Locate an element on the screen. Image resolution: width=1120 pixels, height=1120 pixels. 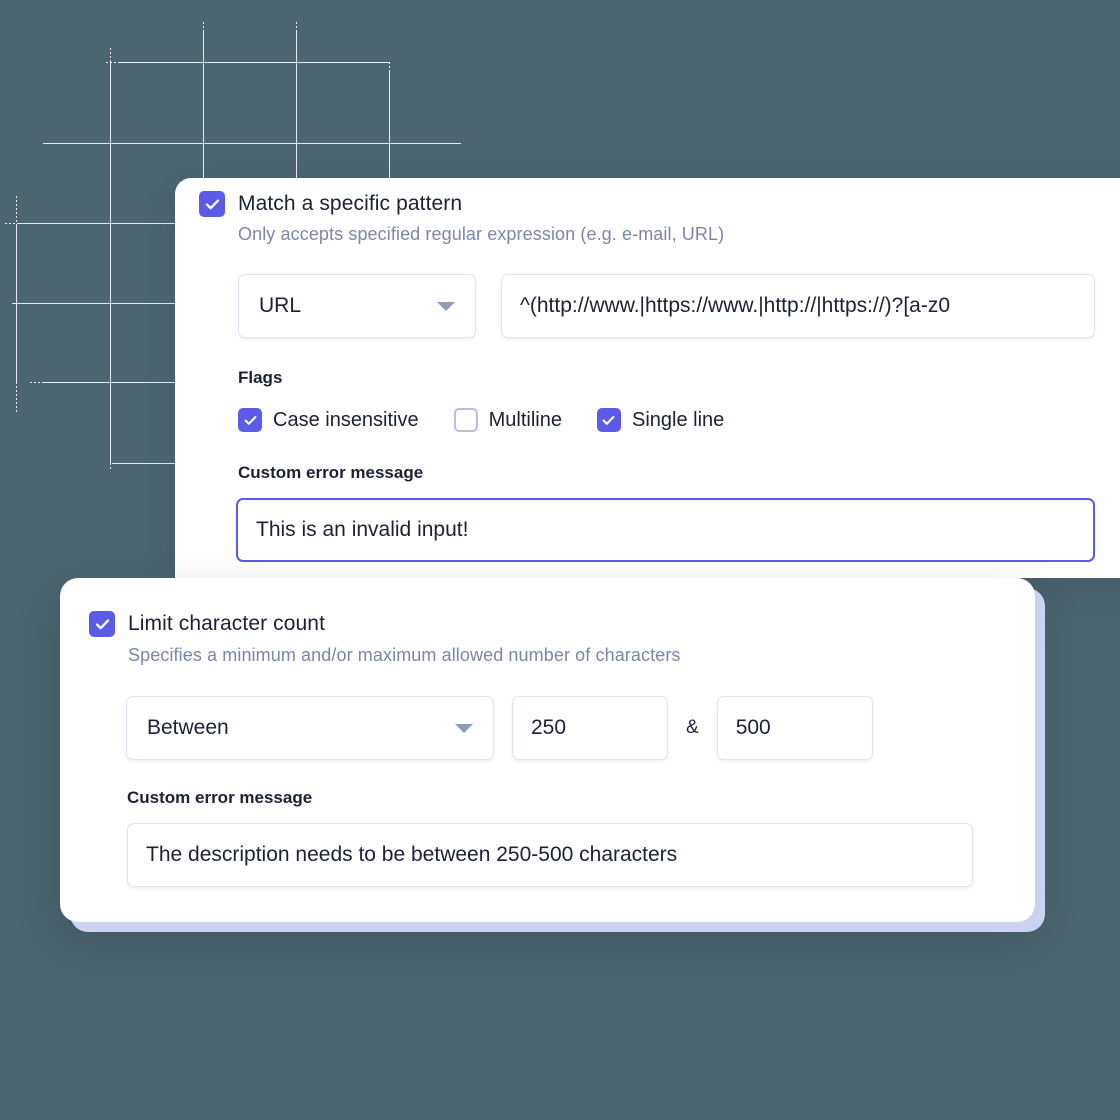
limit-max-value: 500 is located at coordinates (753, 727).